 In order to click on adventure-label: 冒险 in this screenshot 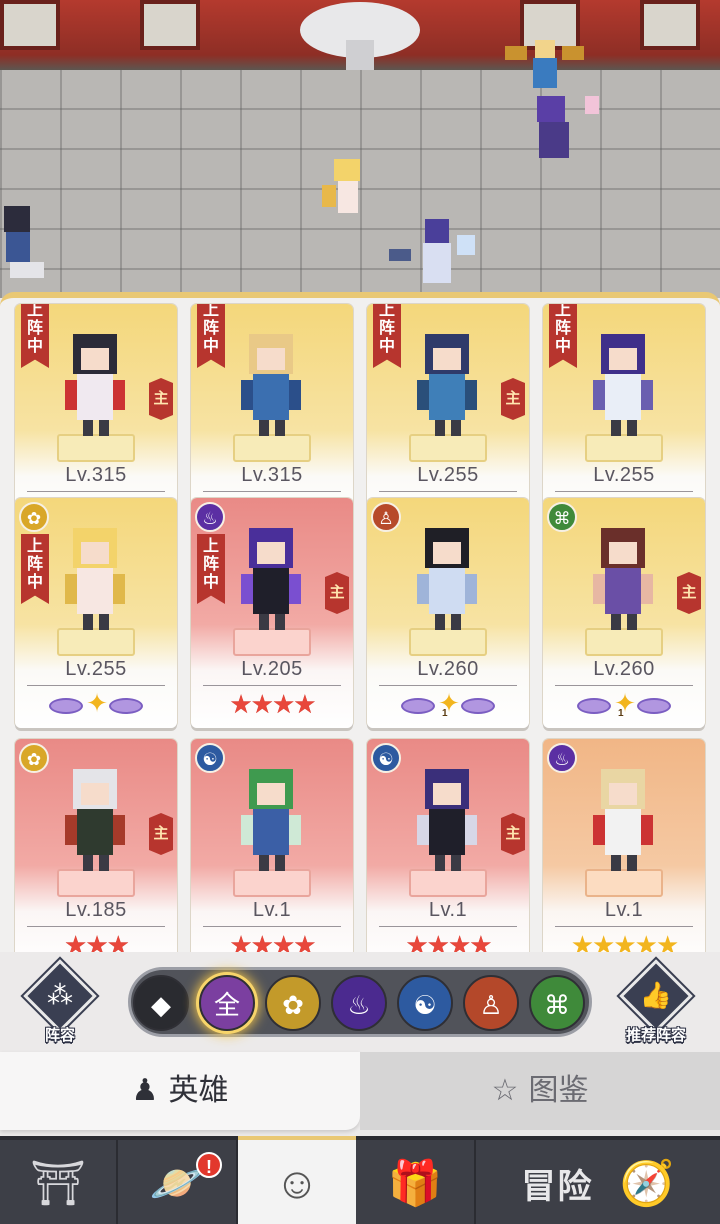, I will do `click(557, 1187)`.